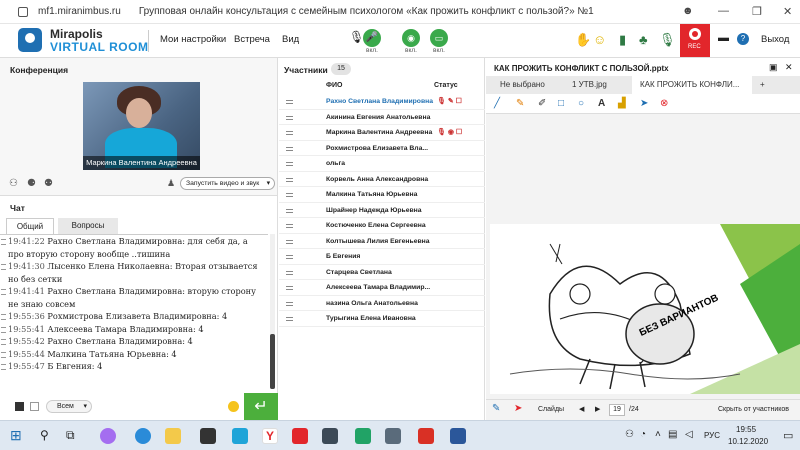 The image size is (800, 450). I want to click on user-mic-icon: ⚈, so click(31, 183).